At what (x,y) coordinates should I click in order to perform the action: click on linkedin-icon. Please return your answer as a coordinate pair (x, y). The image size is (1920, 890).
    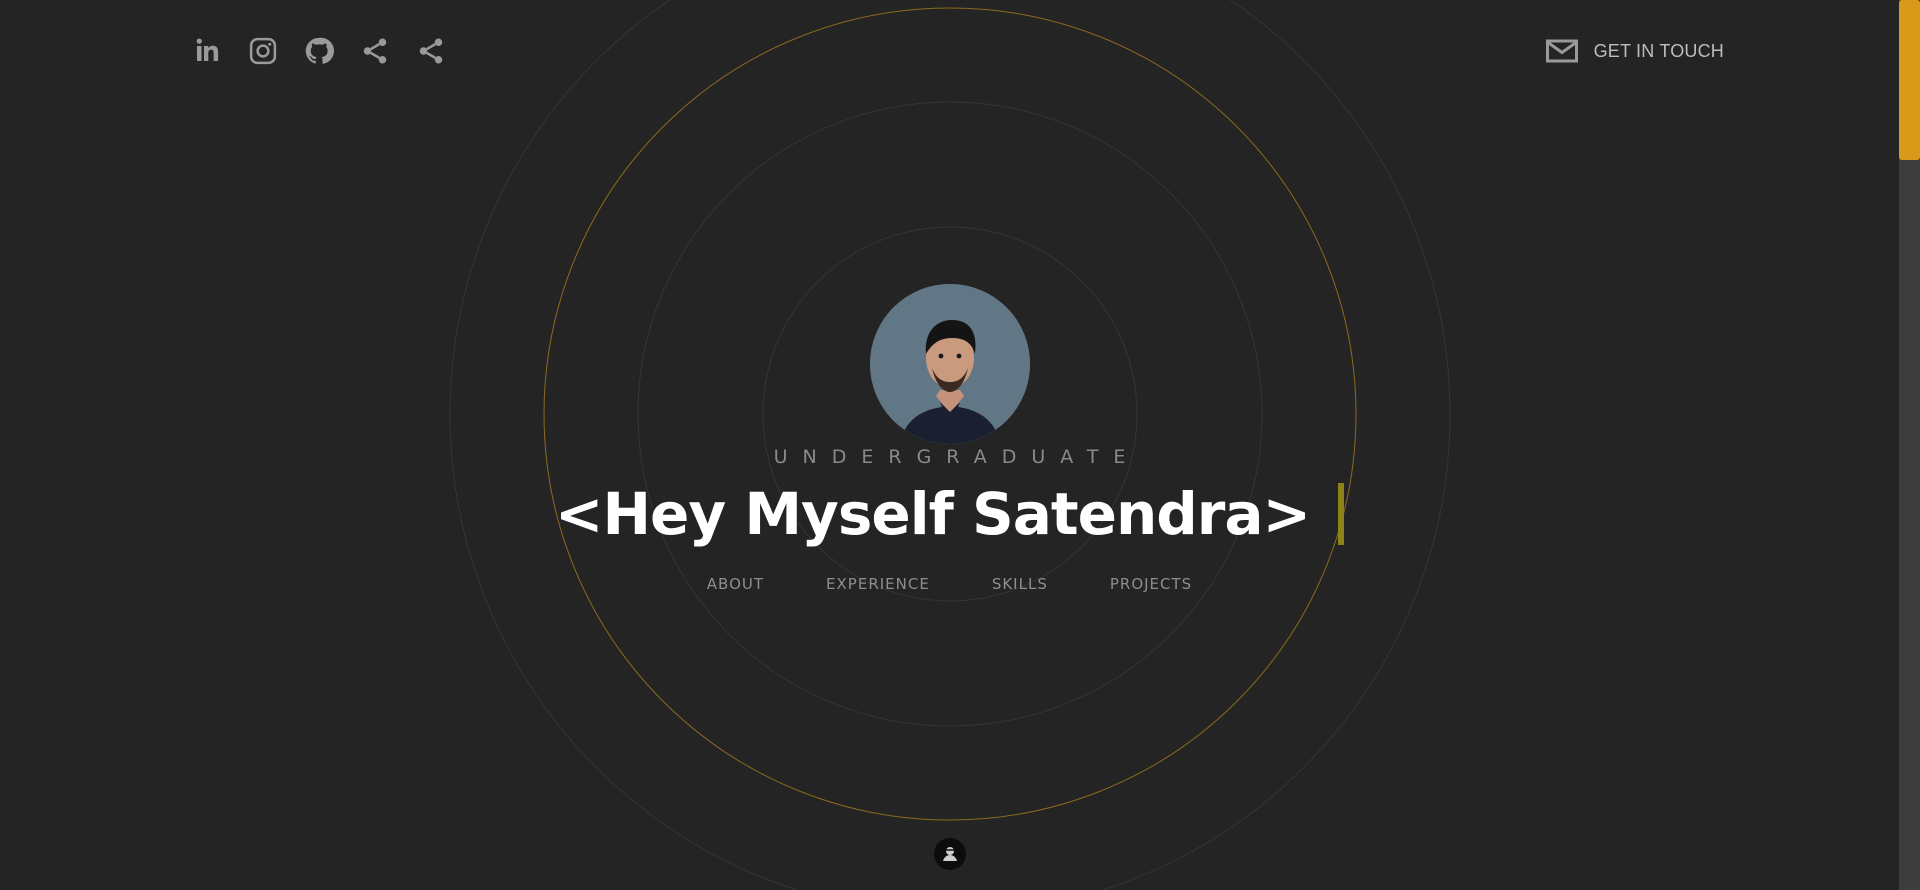
    Looking at the image, I should click on (207, 51).